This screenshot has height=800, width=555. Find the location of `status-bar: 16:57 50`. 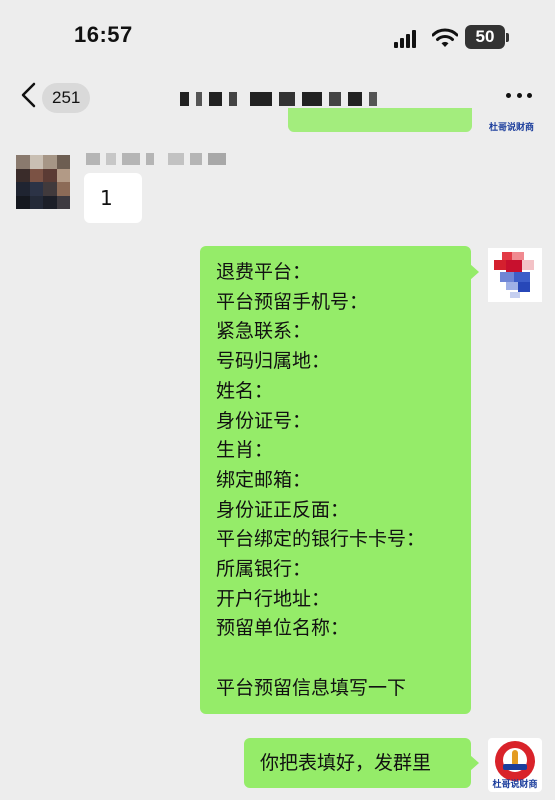

status-bar: 16:57 50 is located at coordinates (277, 35).